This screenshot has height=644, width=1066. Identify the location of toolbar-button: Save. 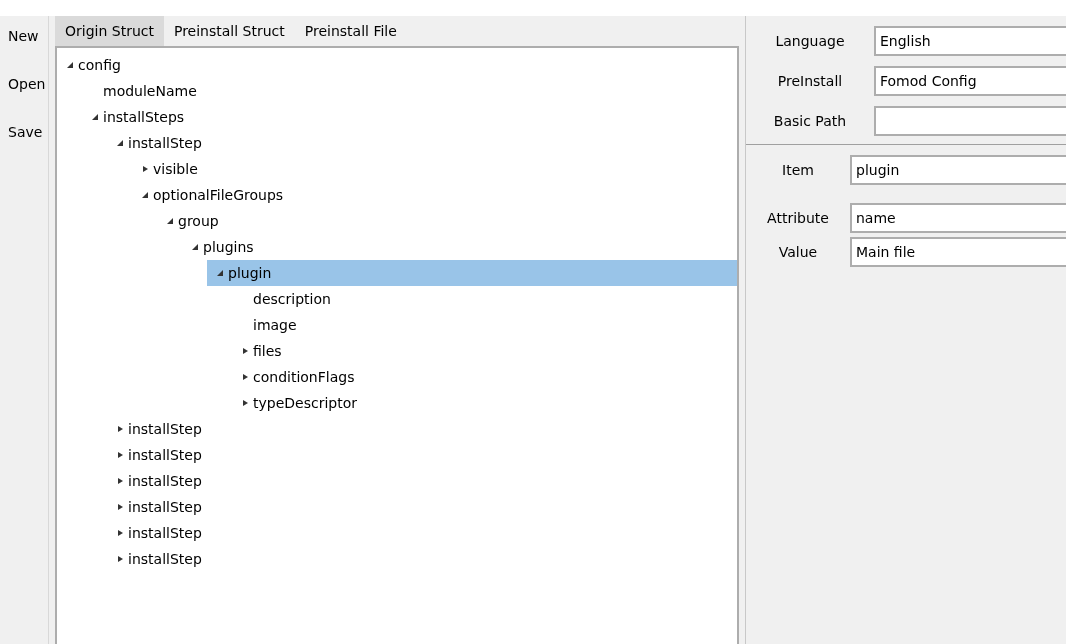
(21, 130).